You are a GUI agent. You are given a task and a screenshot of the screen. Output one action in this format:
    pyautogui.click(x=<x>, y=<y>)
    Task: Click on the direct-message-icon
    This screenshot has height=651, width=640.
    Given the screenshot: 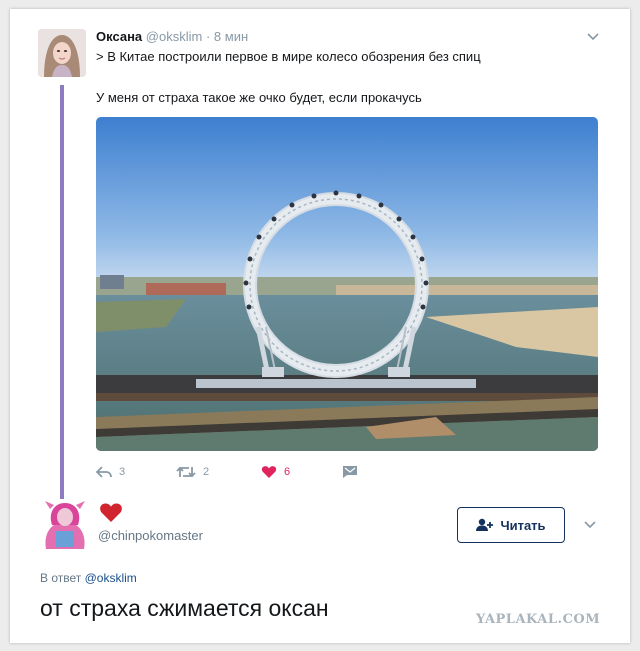 What is the action you would take?
    pyautogui.click(x=350, y=472)
    